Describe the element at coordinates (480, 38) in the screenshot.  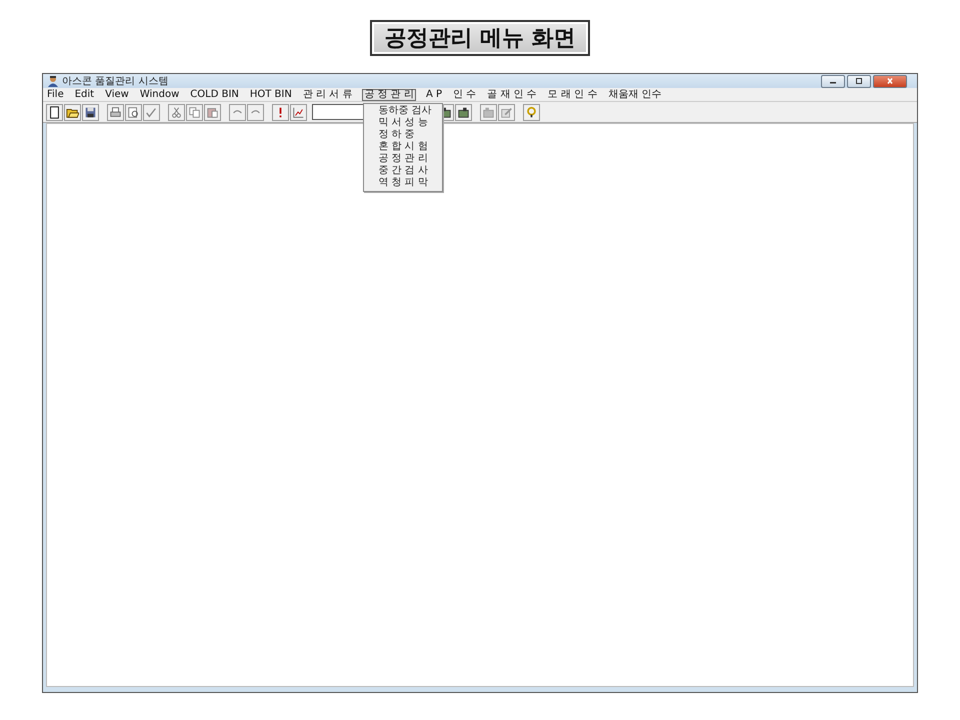
I see `slide-title: 공정관리 메뉴 화면` at that location.